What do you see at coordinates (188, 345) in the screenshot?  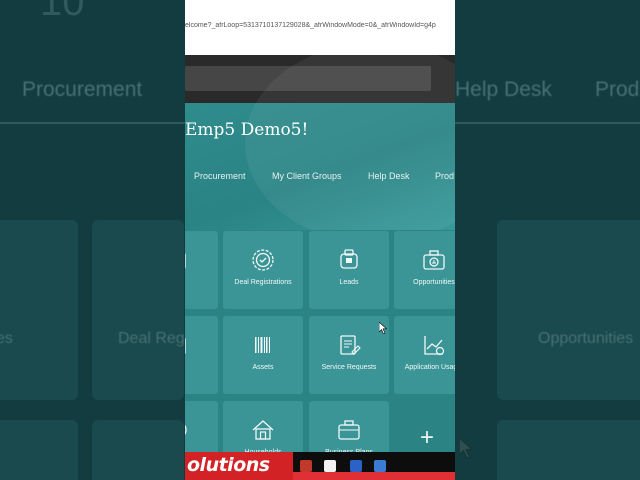 I see `box-icon` at bounding box center [188, 345].